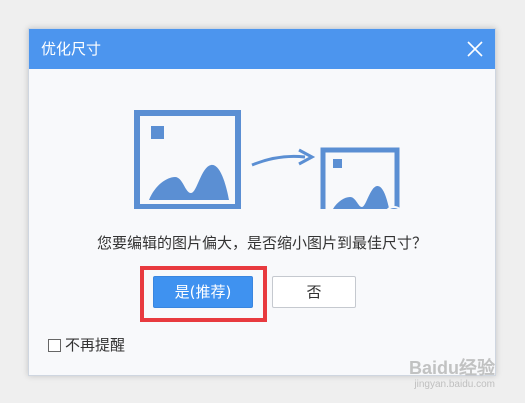  Describe the element at coordinates (54, 345) in the screenshot. I see `dont-show-again-checkbox` at that location.